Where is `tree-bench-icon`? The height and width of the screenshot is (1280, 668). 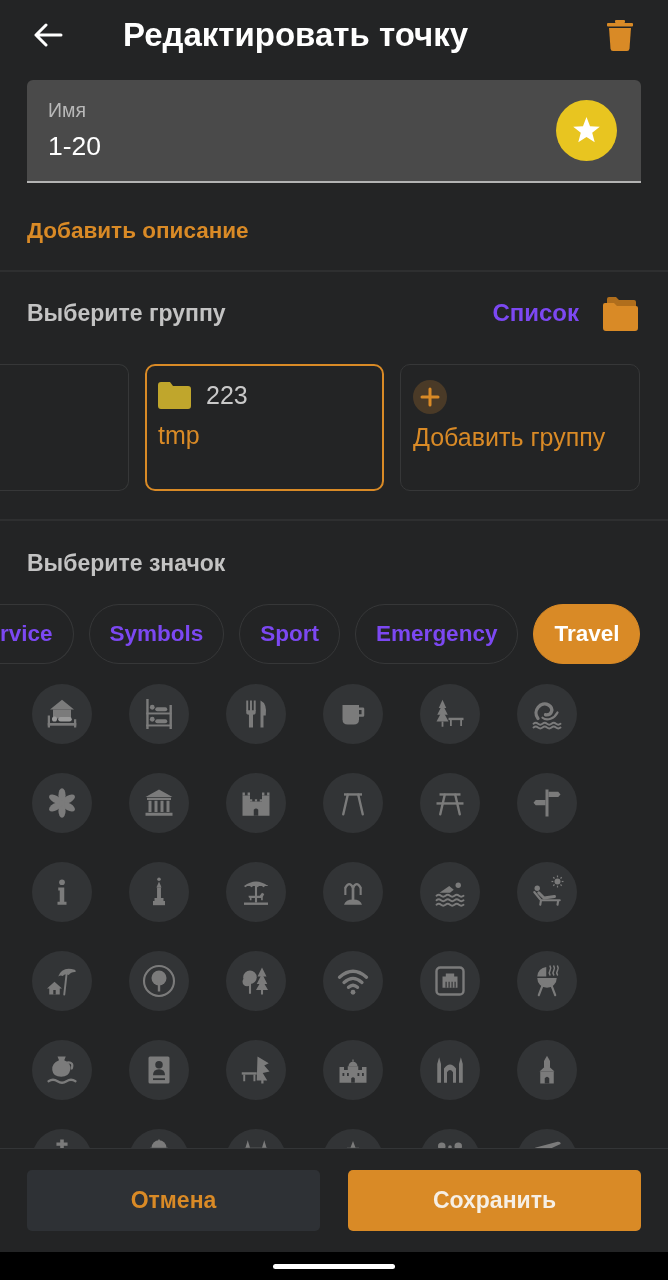 tree-bench-icon is located at coordinates (450, 714).